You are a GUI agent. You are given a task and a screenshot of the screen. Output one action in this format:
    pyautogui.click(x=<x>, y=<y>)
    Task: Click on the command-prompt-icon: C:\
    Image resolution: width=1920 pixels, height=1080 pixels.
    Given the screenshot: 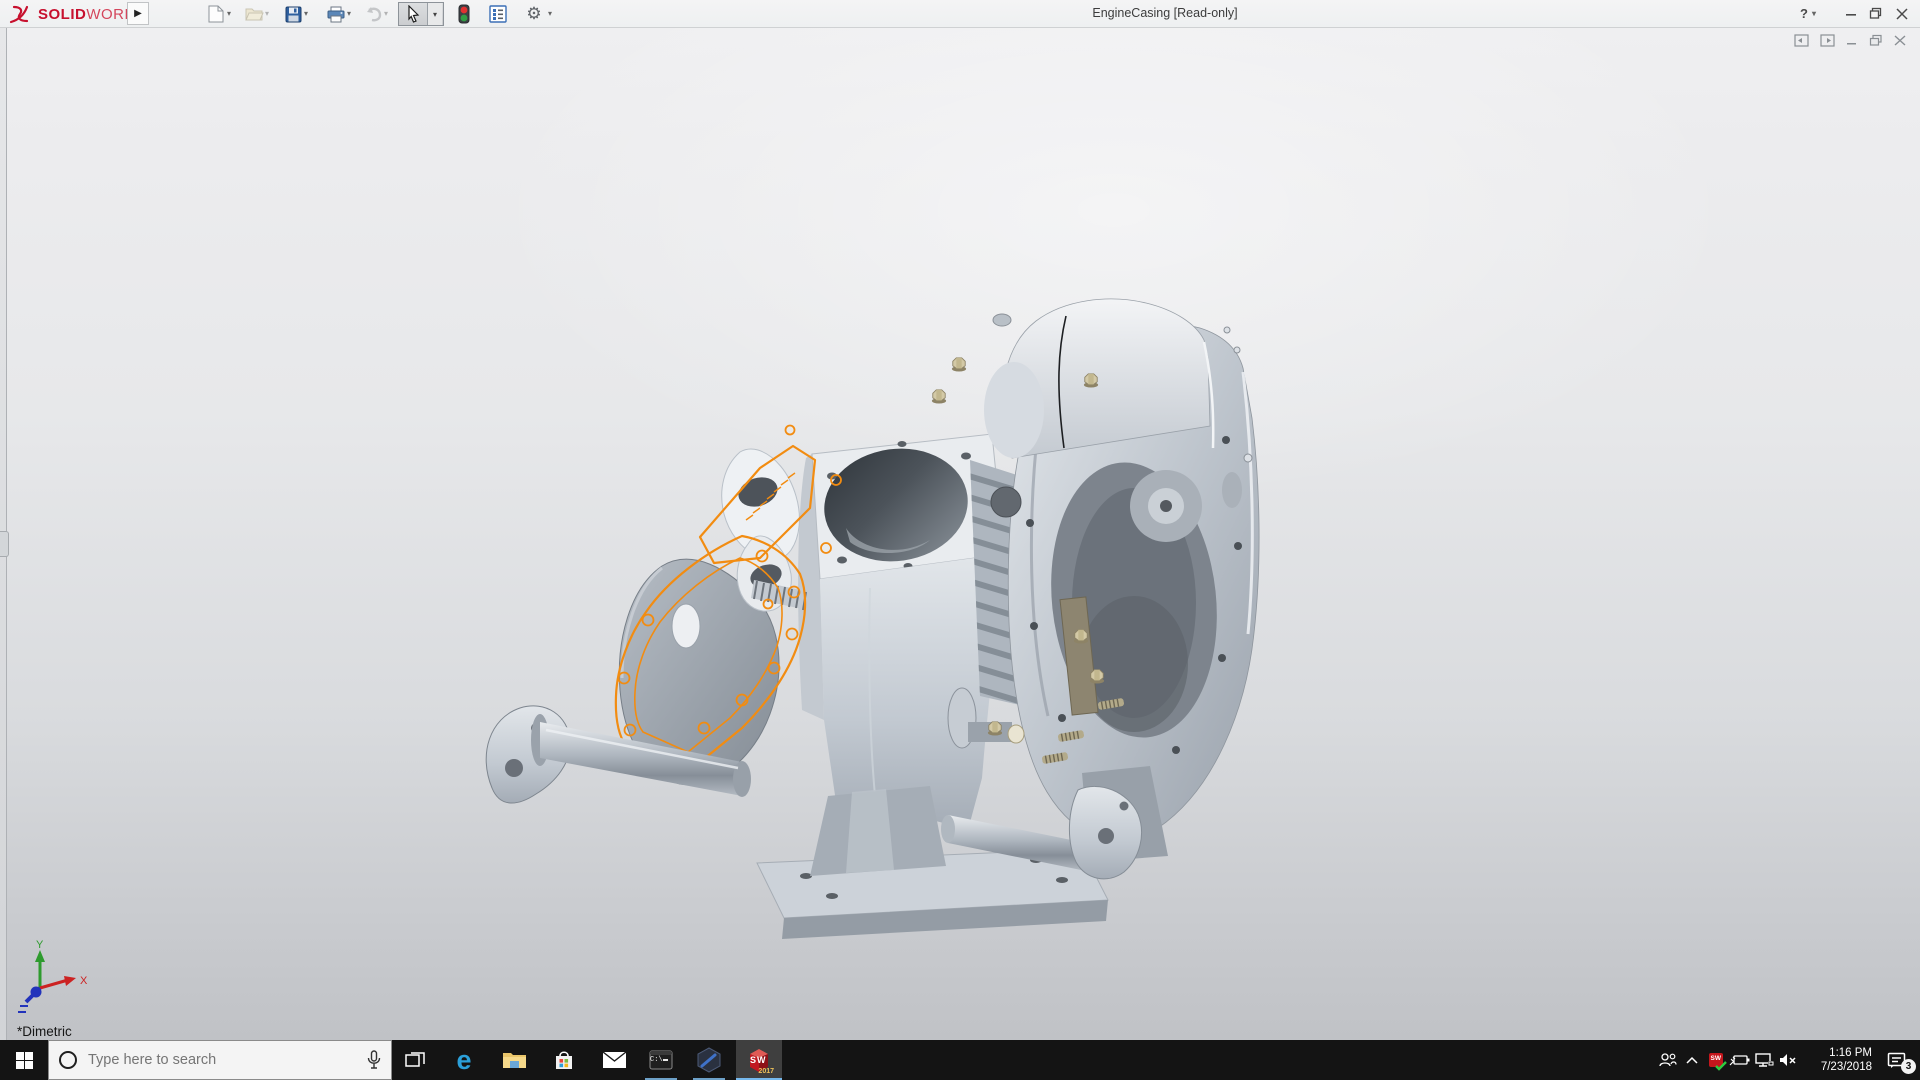 What is the action you would take?
    pyautogui.click(x=661, y=1060)
    